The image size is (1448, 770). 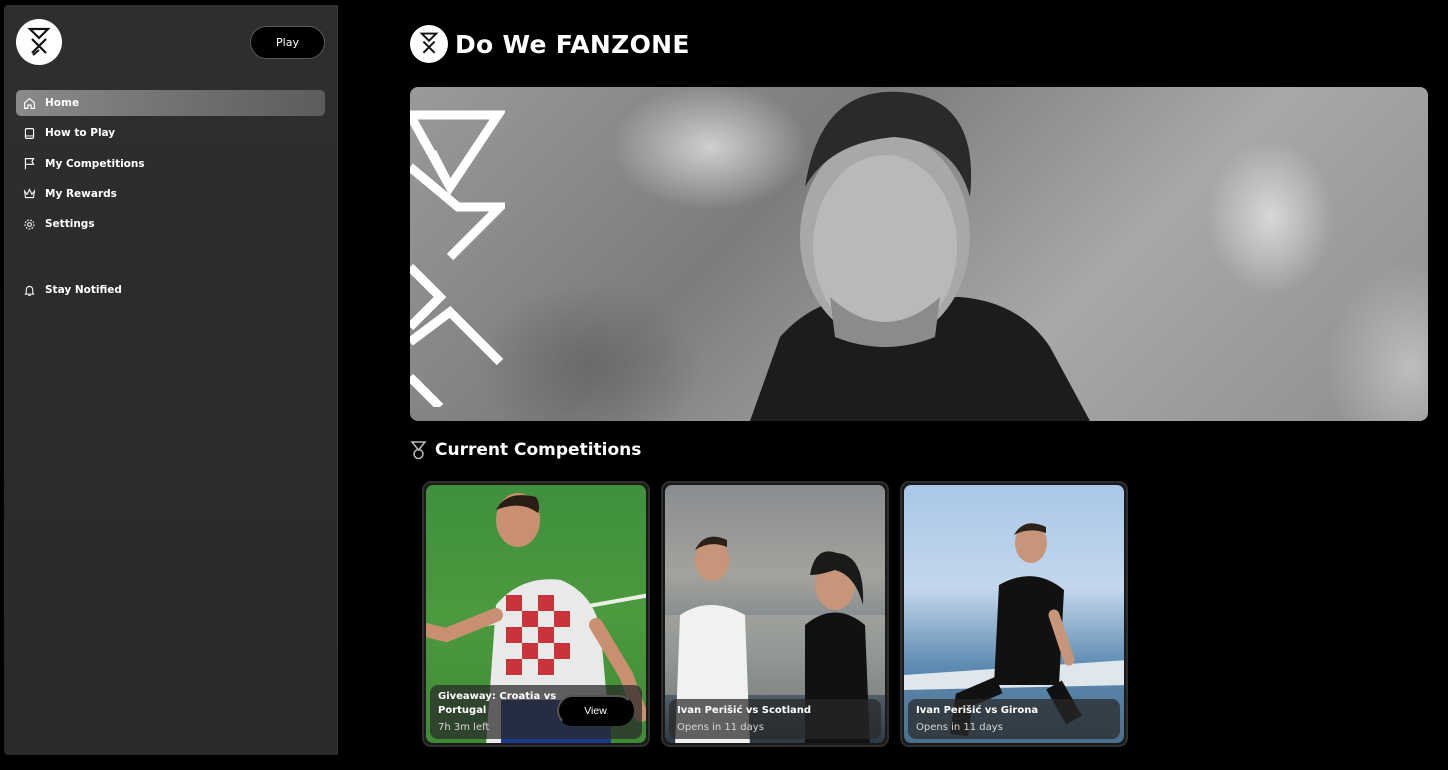 What do you see at coordinates (81, 193) in the screenshot?
I see `sidebar-item-label: My Rewards` at bounding box center [81, 193].